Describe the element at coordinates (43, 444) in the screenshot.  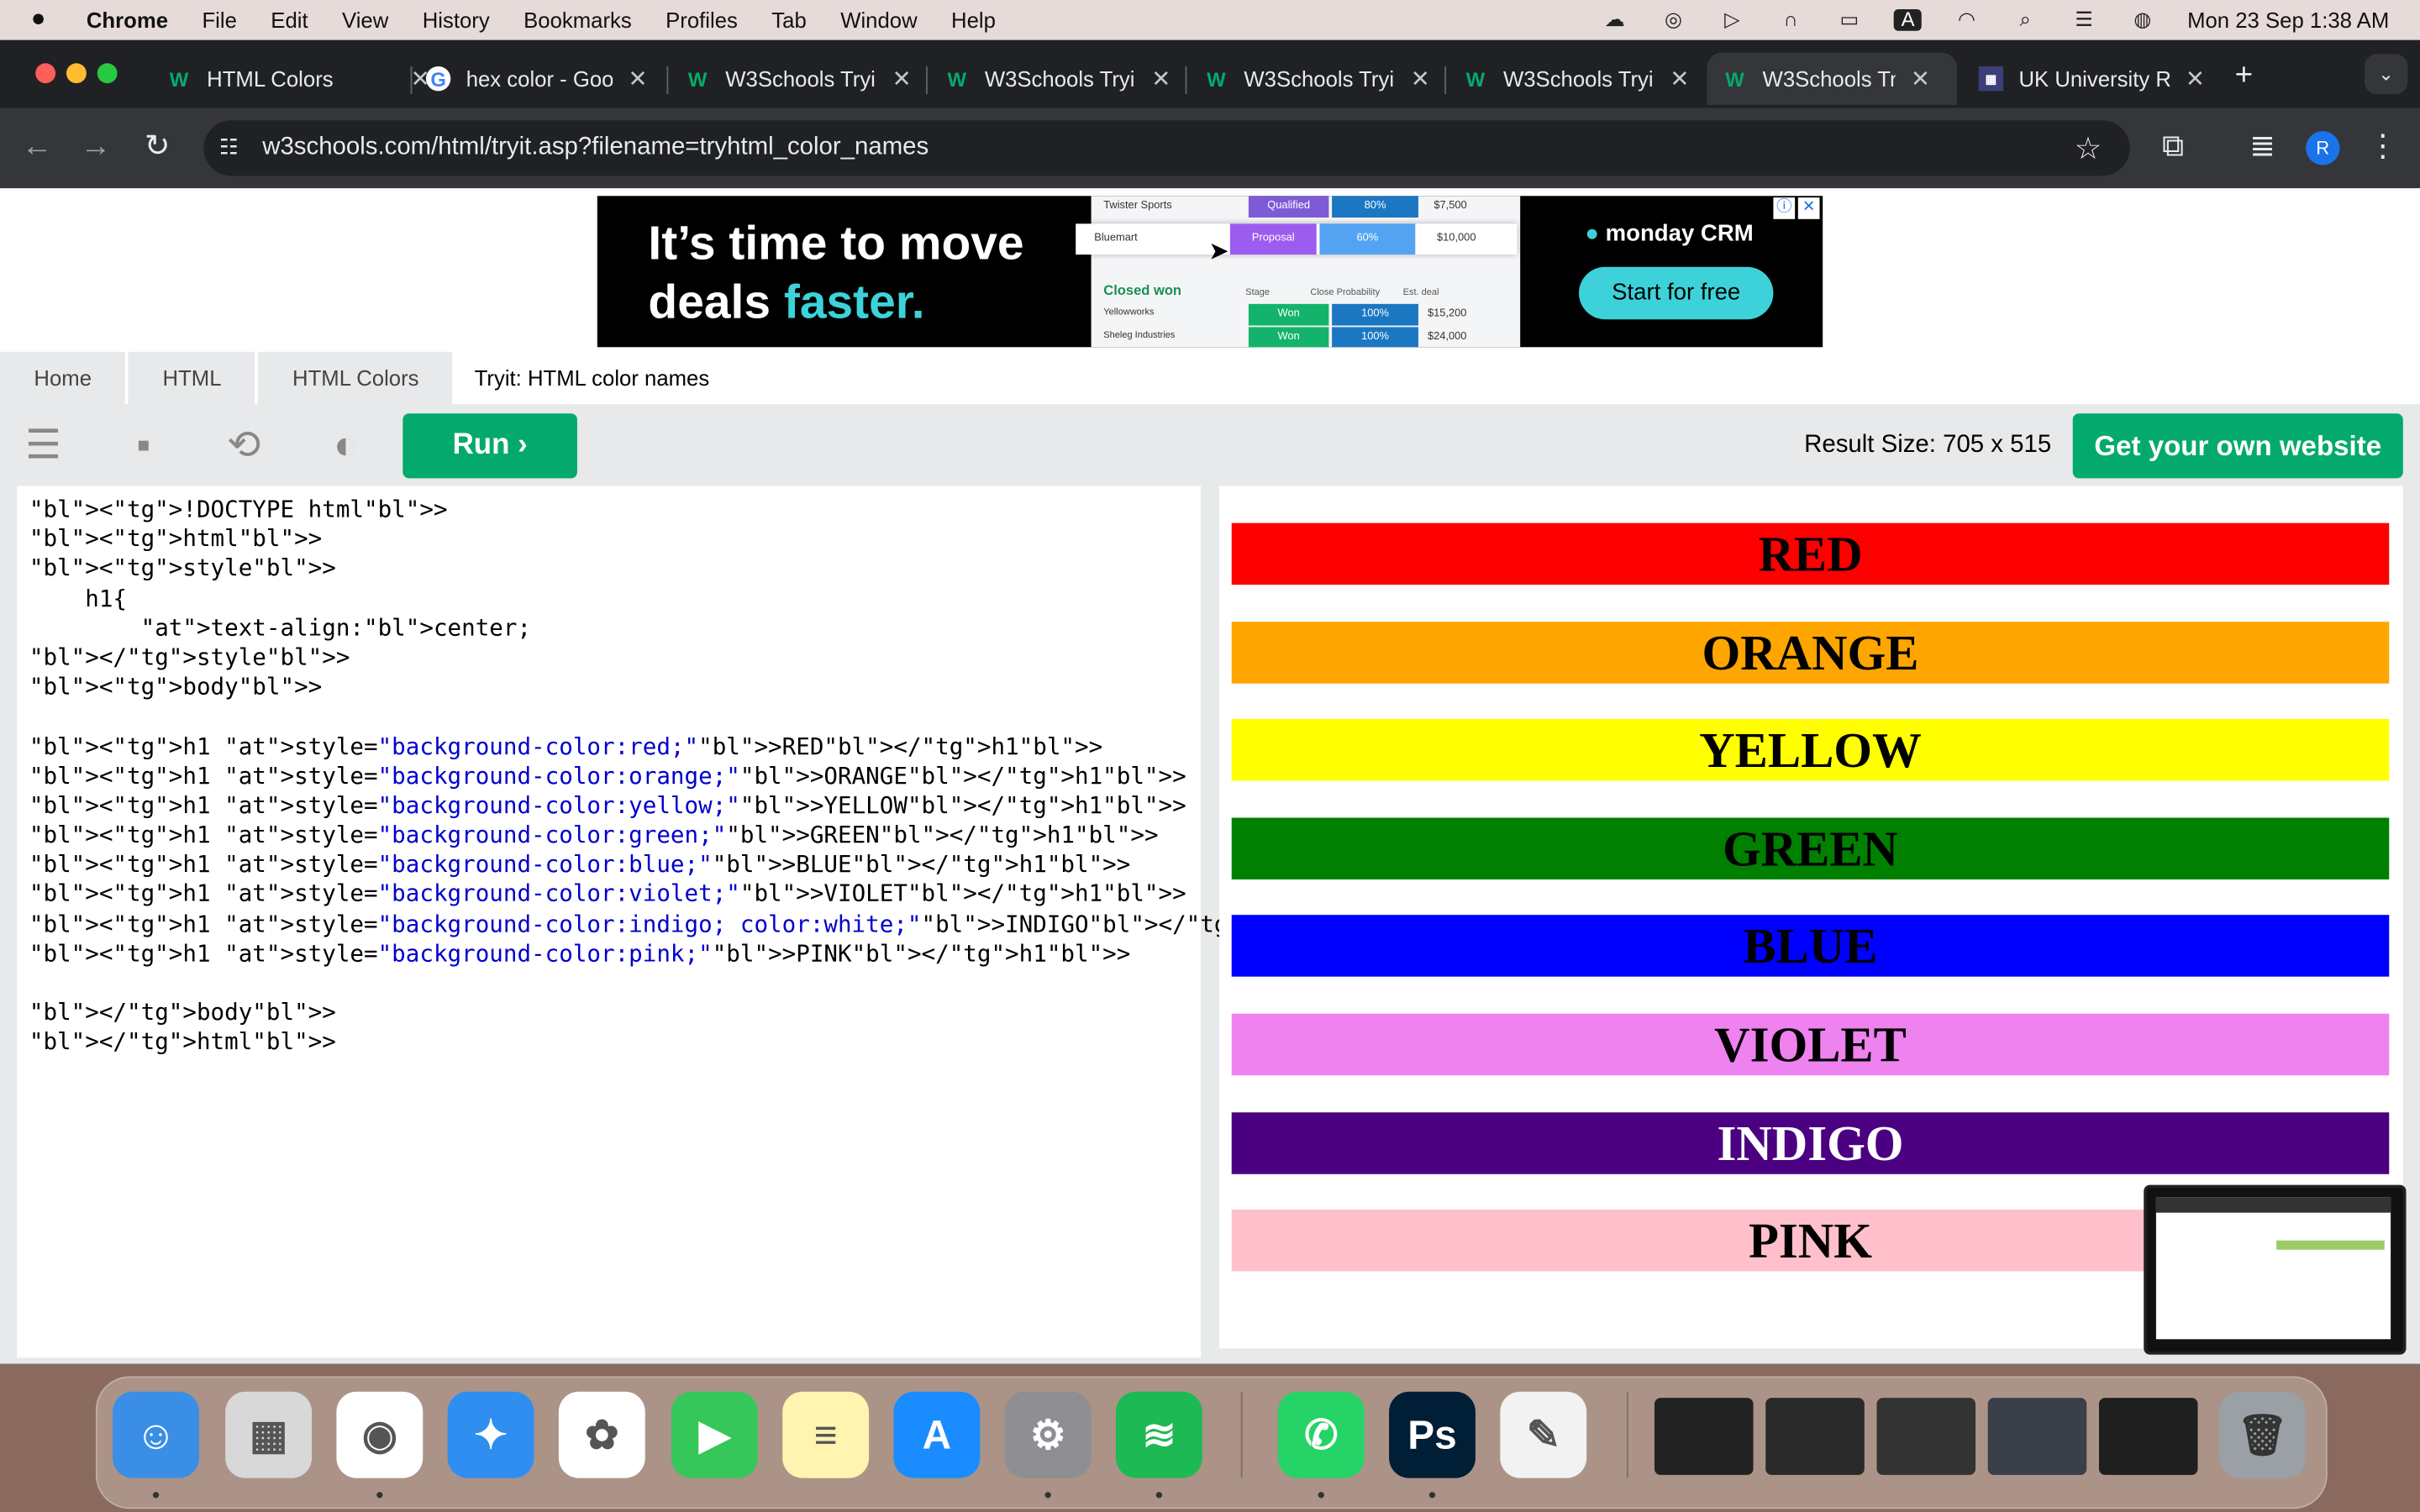
I see `menu-hamburger-icon: ☰` at that location.